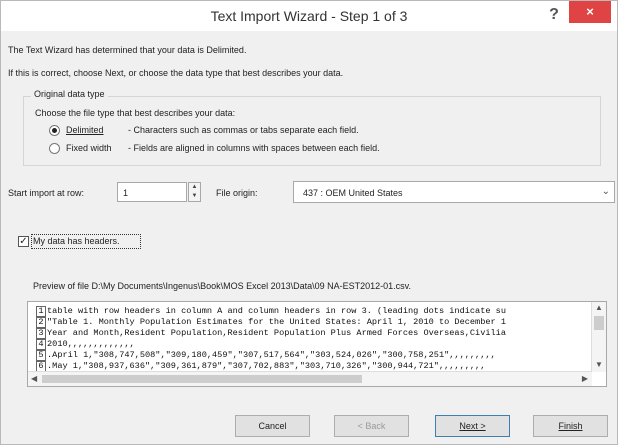 The image size is (618, 445). What do you see at coordinates (91, 344) in the screenshot?
I see `line-text: 2010,,,,,,,,,,,,,` at bounding box center [91, 344].